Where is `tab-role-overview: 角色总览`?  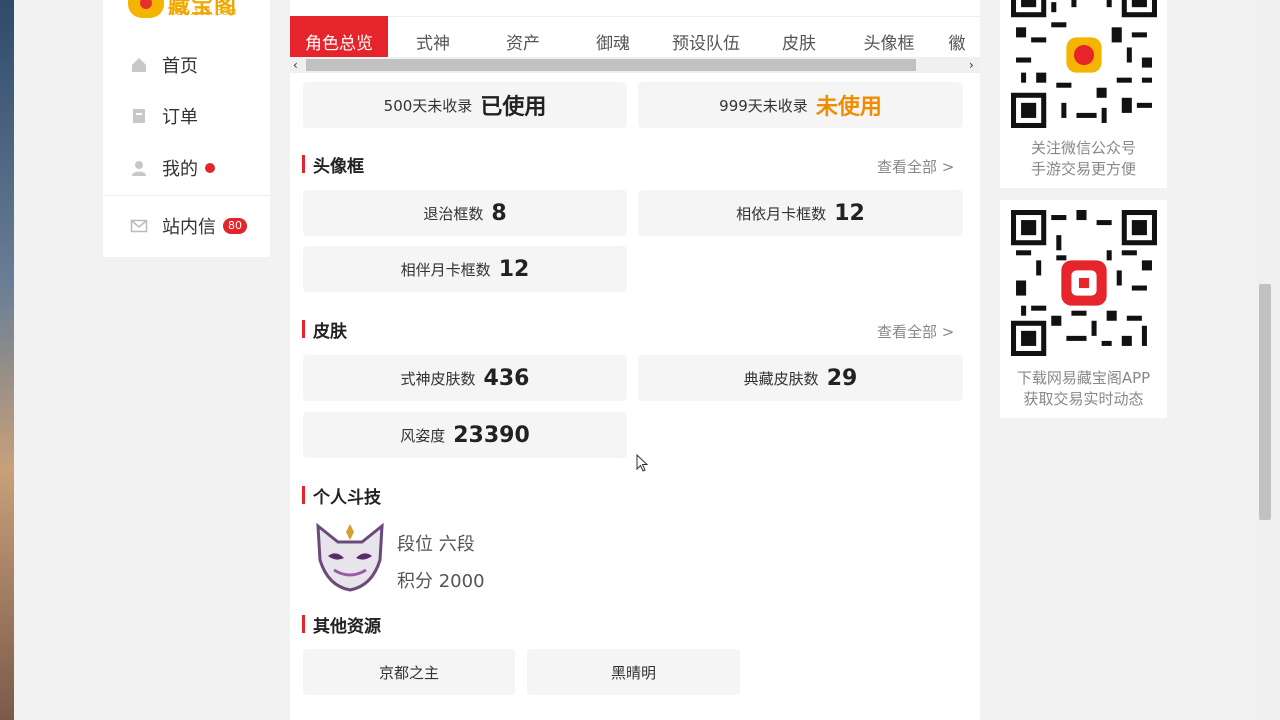
tab-role-overview: 角色总览 is located at coordinates (339, 37).